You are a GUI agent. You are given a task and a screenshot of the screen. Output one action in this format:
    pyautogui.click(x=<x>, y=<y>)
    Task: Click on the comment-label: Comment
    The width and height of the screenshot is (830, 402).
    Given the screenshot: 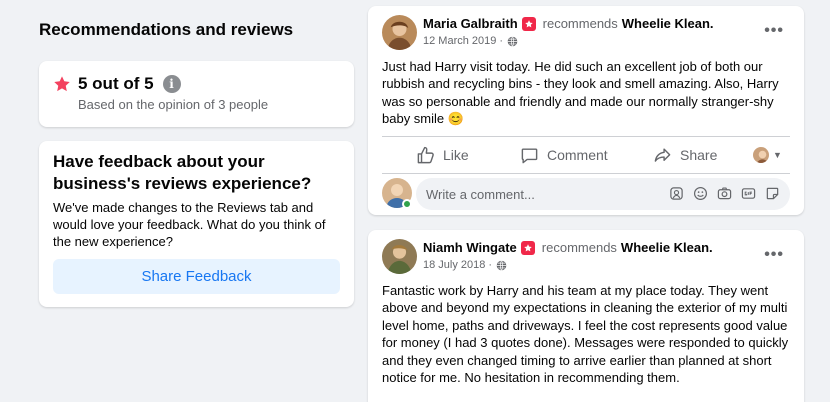 What is the action you would take?
    pyautogui.click(x=577, y=155)
    